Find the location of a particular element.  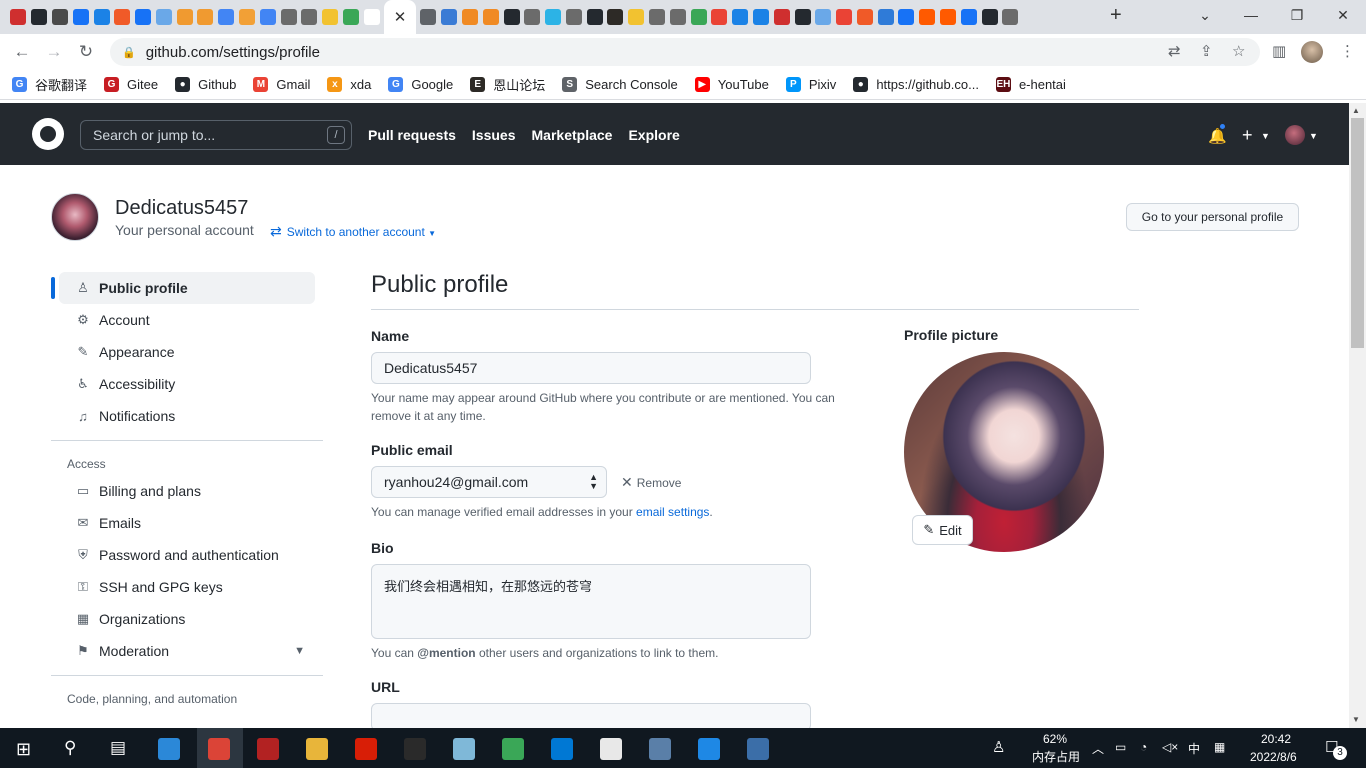

sidebar-item-ssh-keys: ⚿ SSH and GPG keys is located at coordinates (187, 587).